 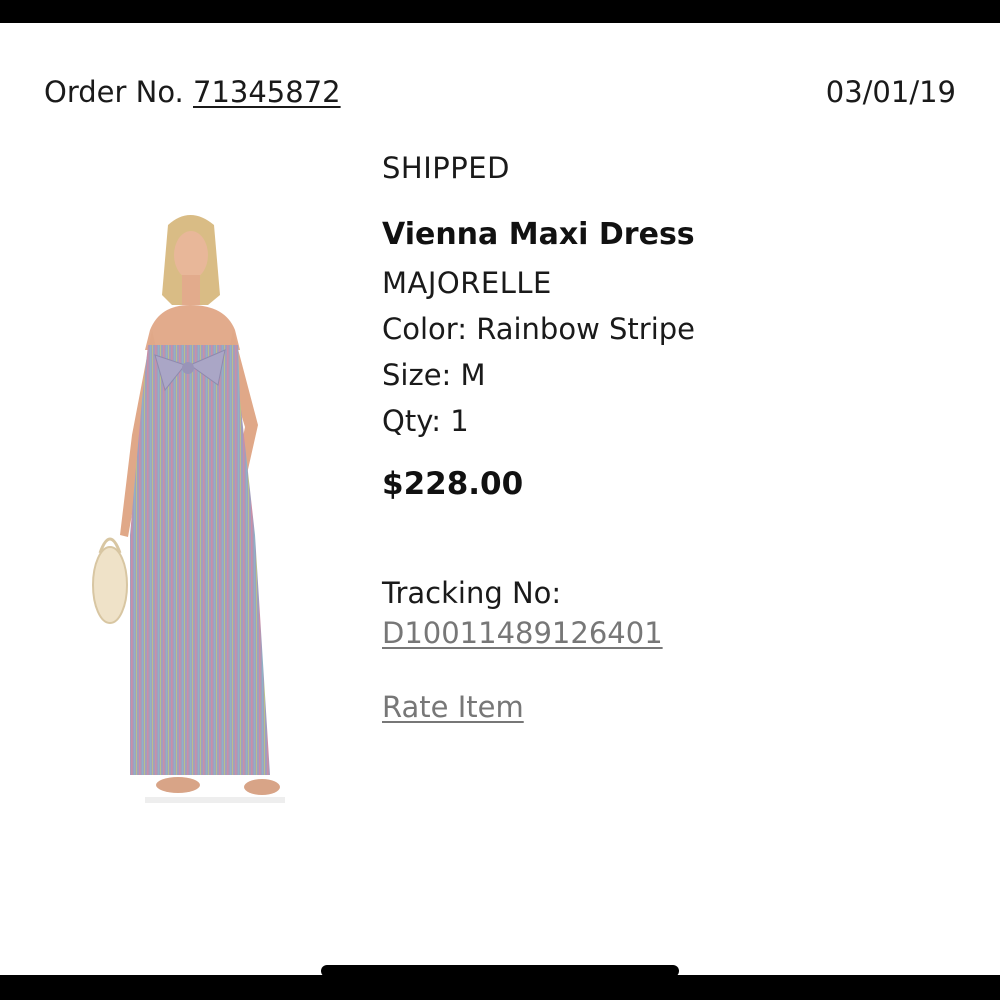 I want to click on product-image, so click(x=190, y=505).